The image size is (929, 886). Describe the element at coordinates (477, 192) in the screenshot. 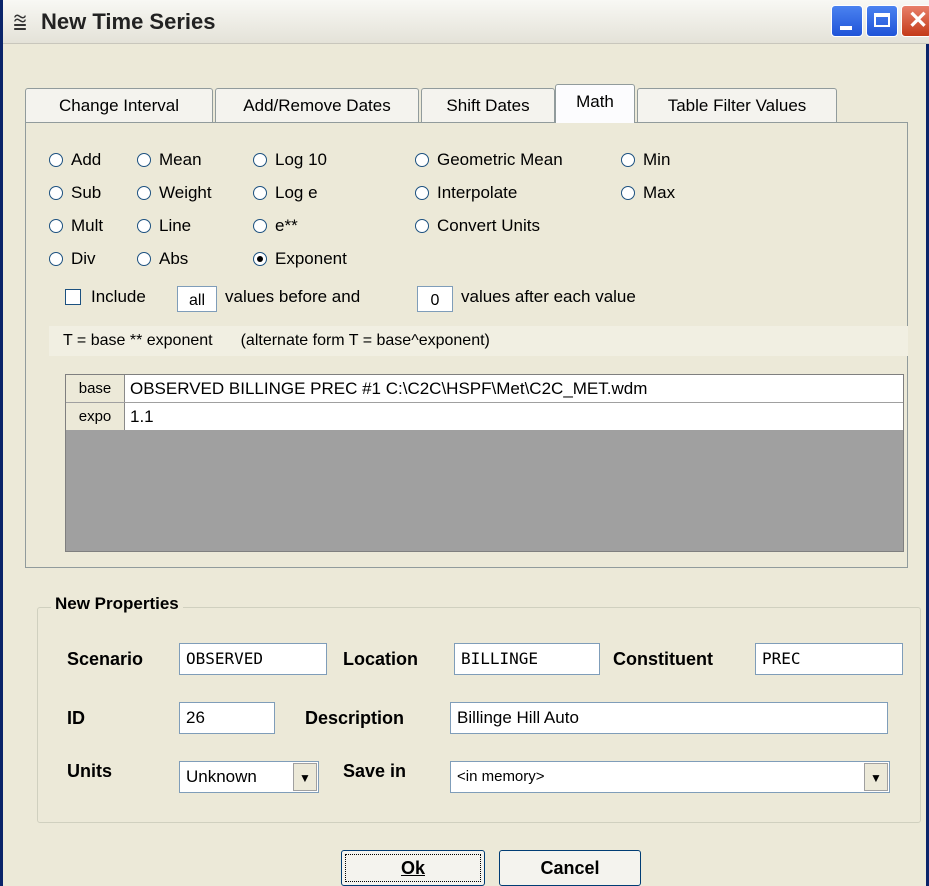

I see `radio-interpolate-label: Interpolate` at that location.